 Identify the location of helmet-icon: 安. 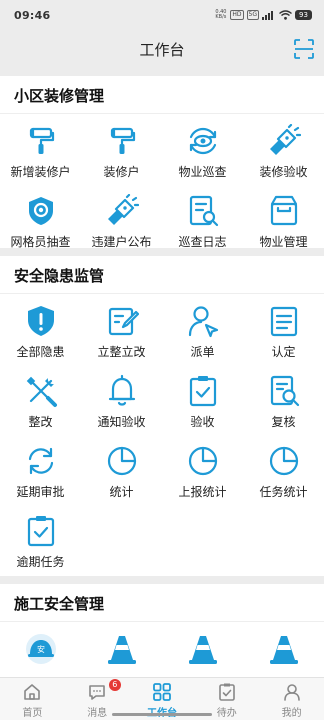
(40, 649).